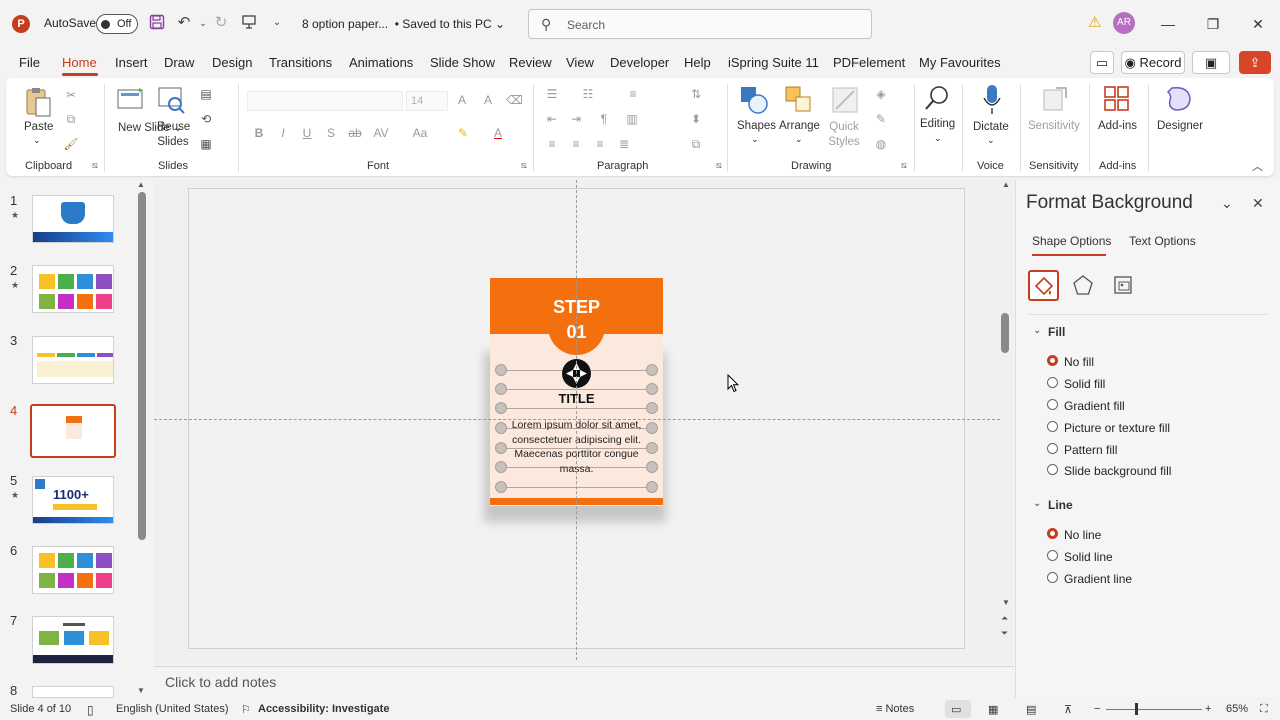  Describe the element at coordinates (1124, 23) in the screenshot. I see `avatar: AR` at that location.